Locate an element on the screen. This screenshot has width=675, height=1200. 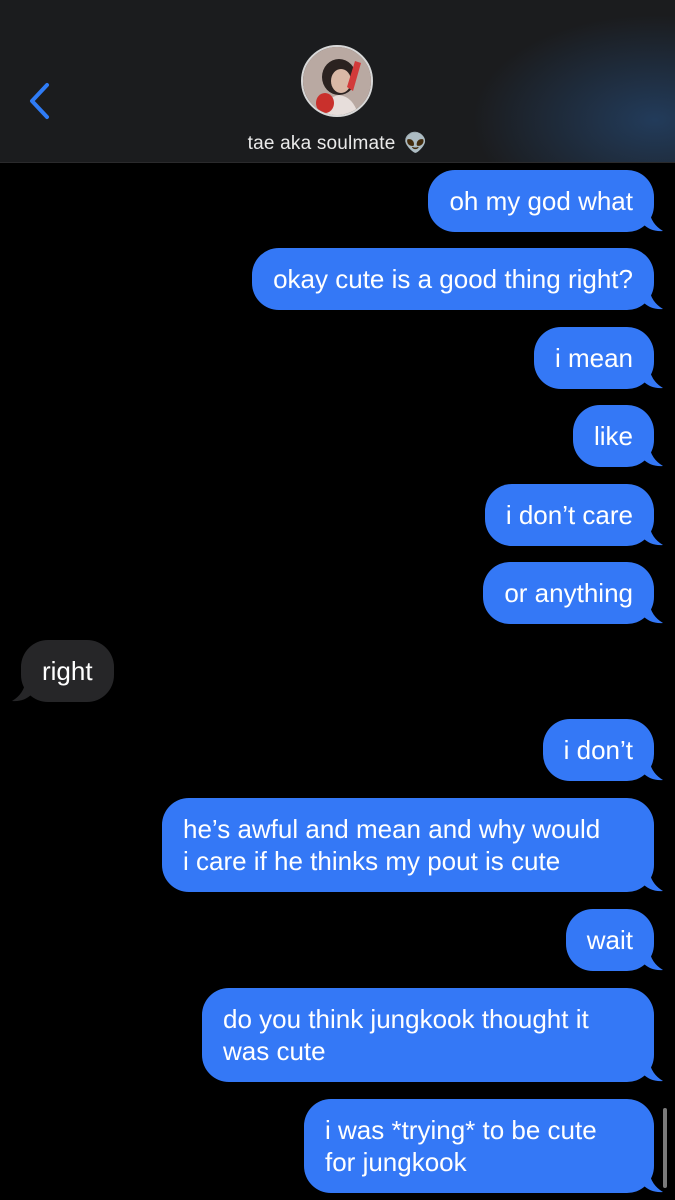
sent-message-bubble: or anything is located at coordinates (568, 593).